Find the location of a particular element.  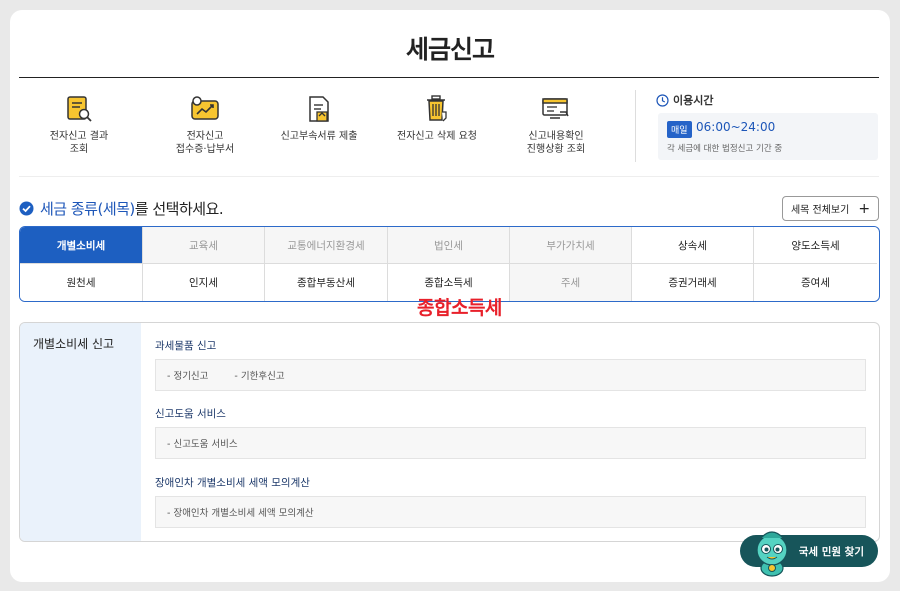

mascot-icon is located at coordinates (772, 554).